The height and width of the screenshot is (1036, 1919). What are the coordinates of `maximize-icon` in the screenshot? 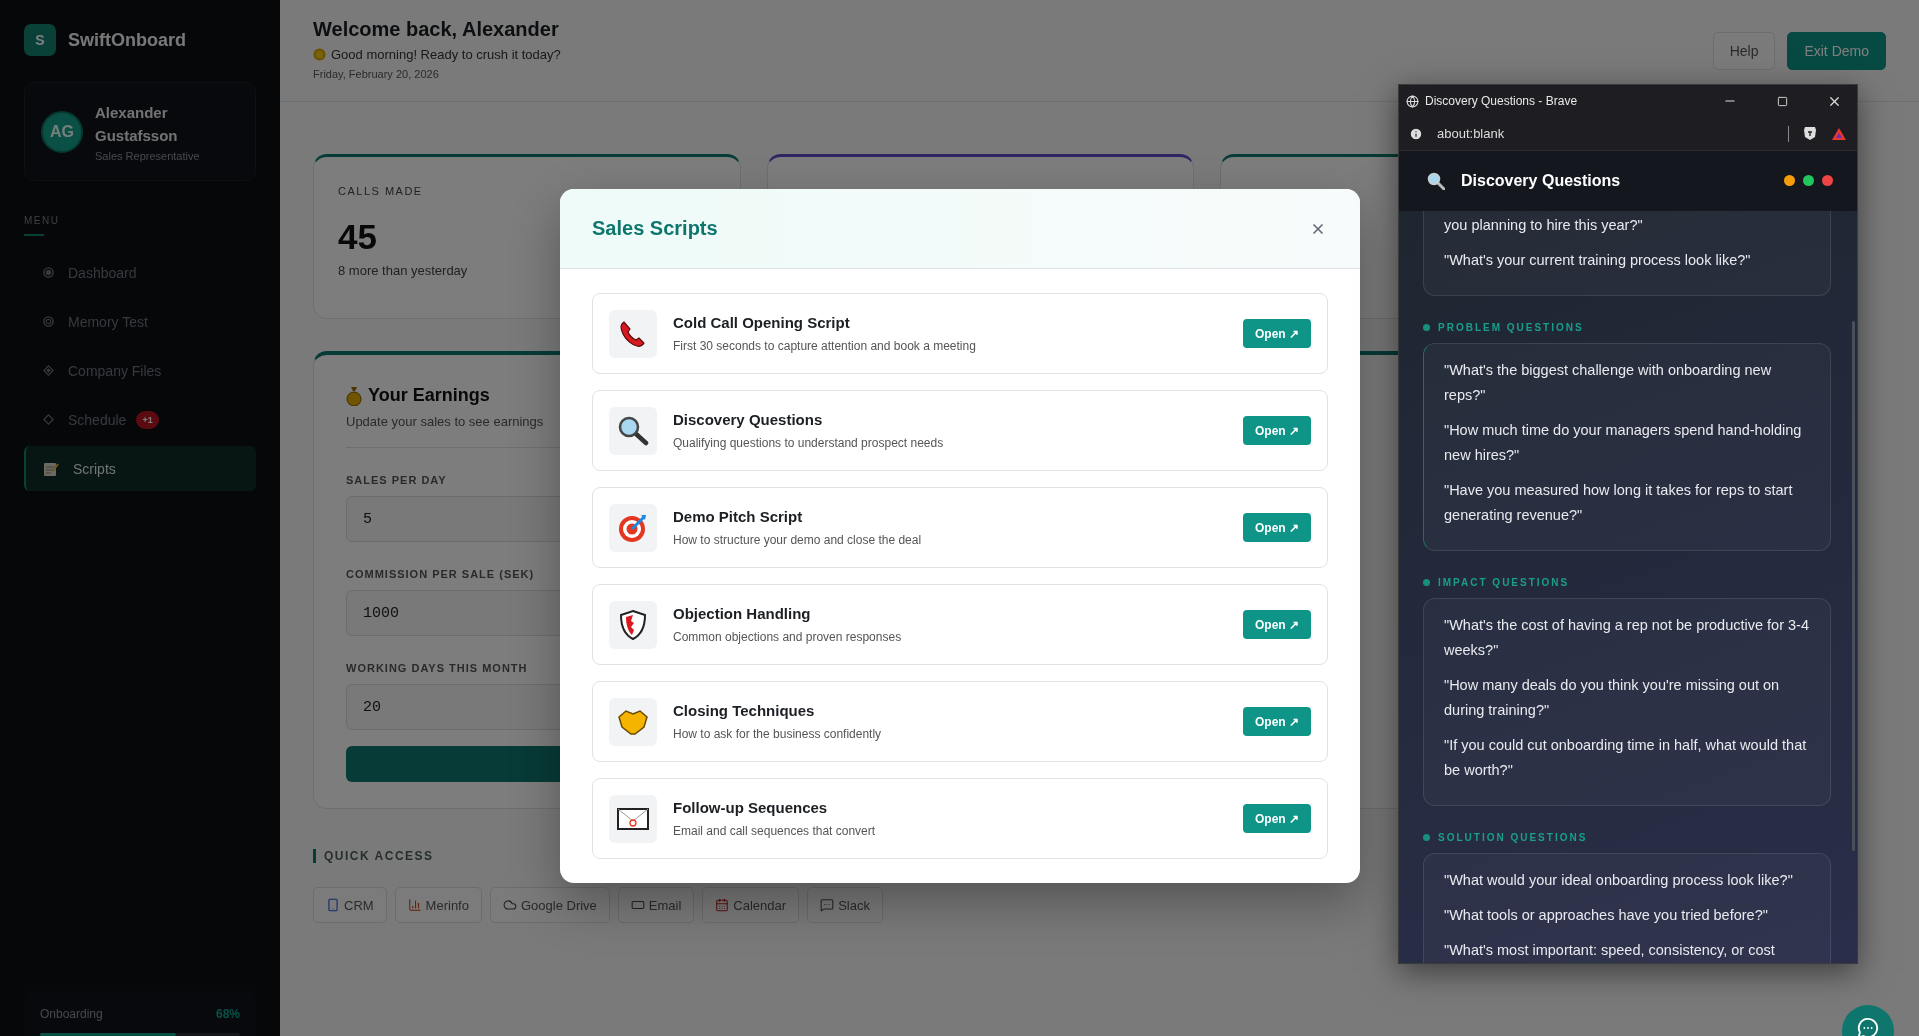 It's located at (1782, 101).